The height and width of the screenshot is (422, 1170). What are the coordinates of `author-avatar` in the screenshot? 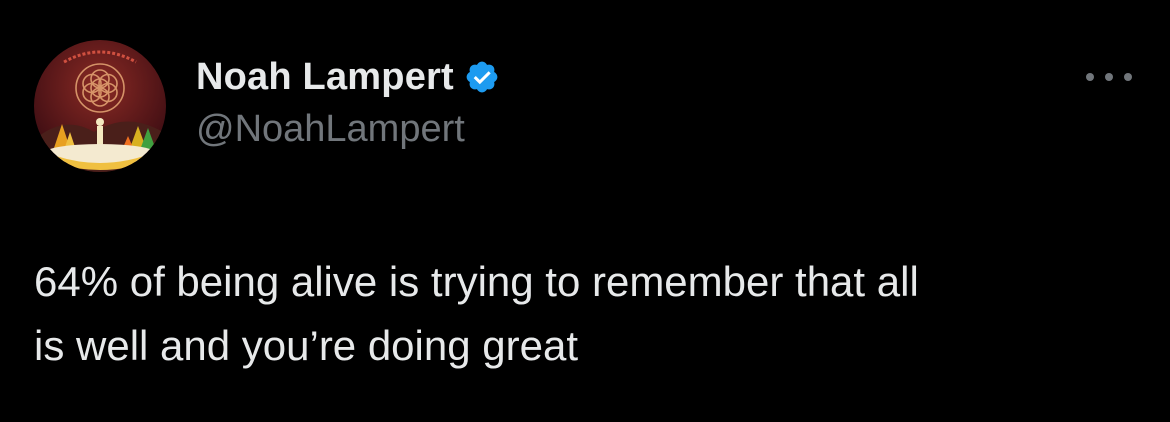 It's located at (100, 106).